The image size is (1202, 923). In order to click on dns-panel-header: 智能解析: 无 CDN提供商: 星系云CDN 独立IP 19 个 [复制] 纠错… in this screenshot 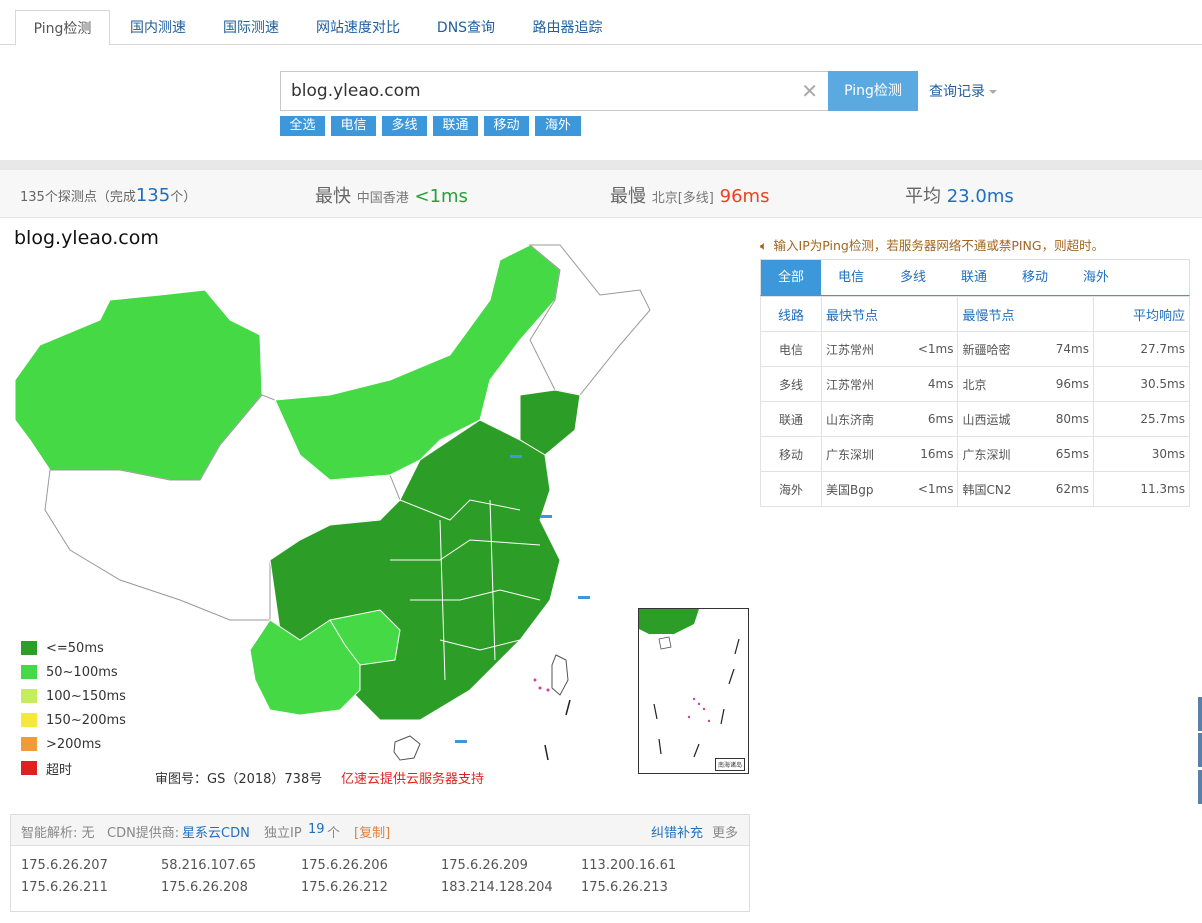, I will do `click(380, 830)`.